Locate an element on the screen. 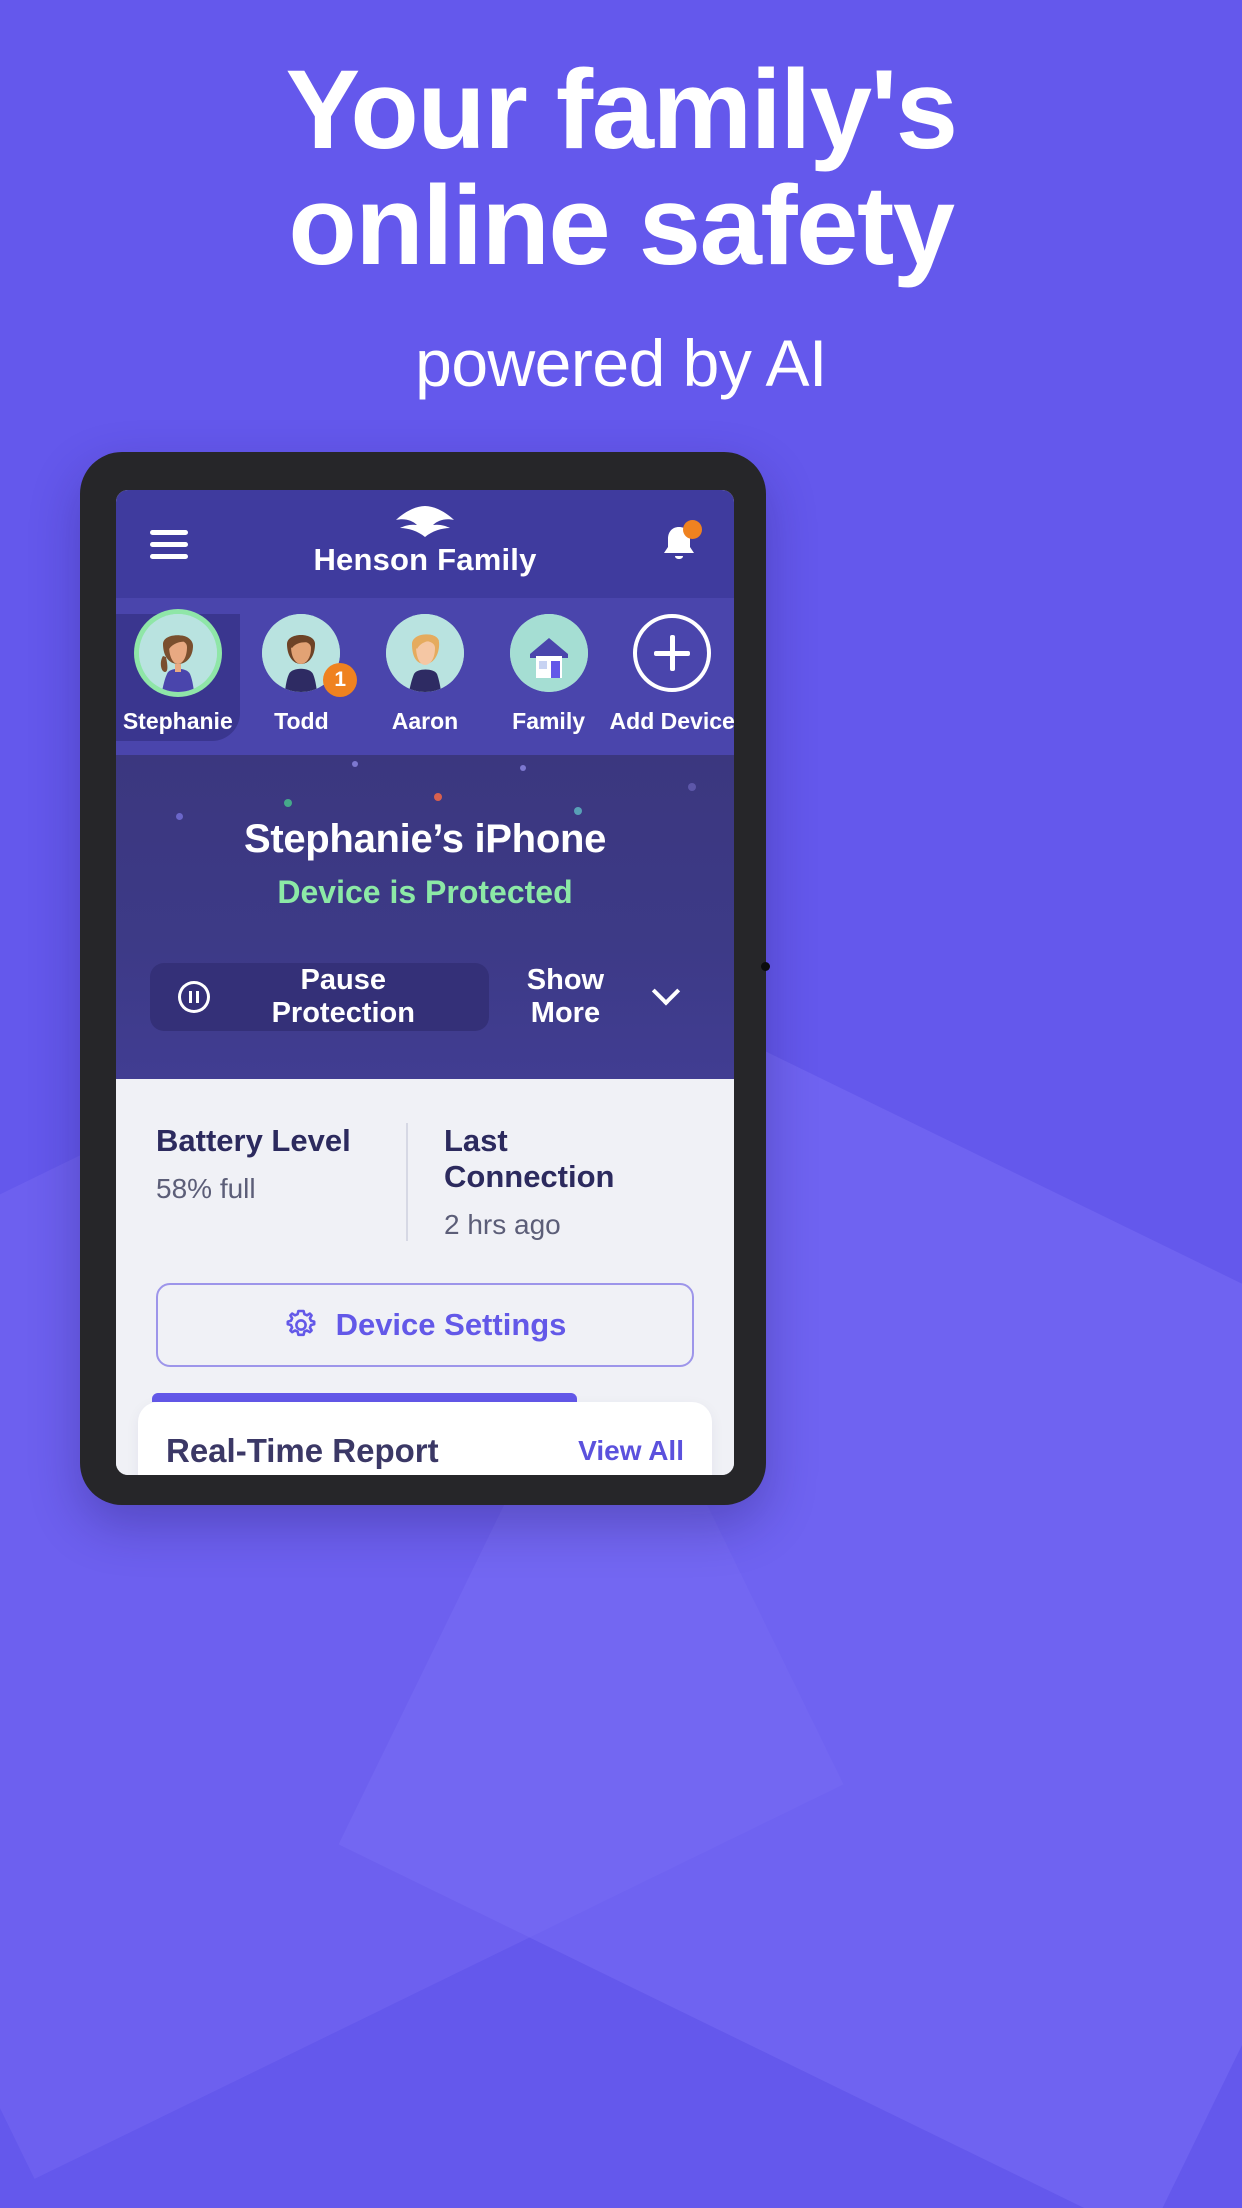 The width and height of the screenshot is (1242, 2208). chevron-down-icon is located at coordinates (666, 991).